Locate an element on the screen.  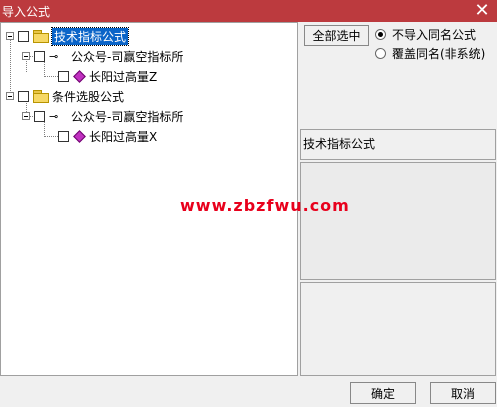
tree-group-label: 条件选股公式 is located at coordinates (88, 96).